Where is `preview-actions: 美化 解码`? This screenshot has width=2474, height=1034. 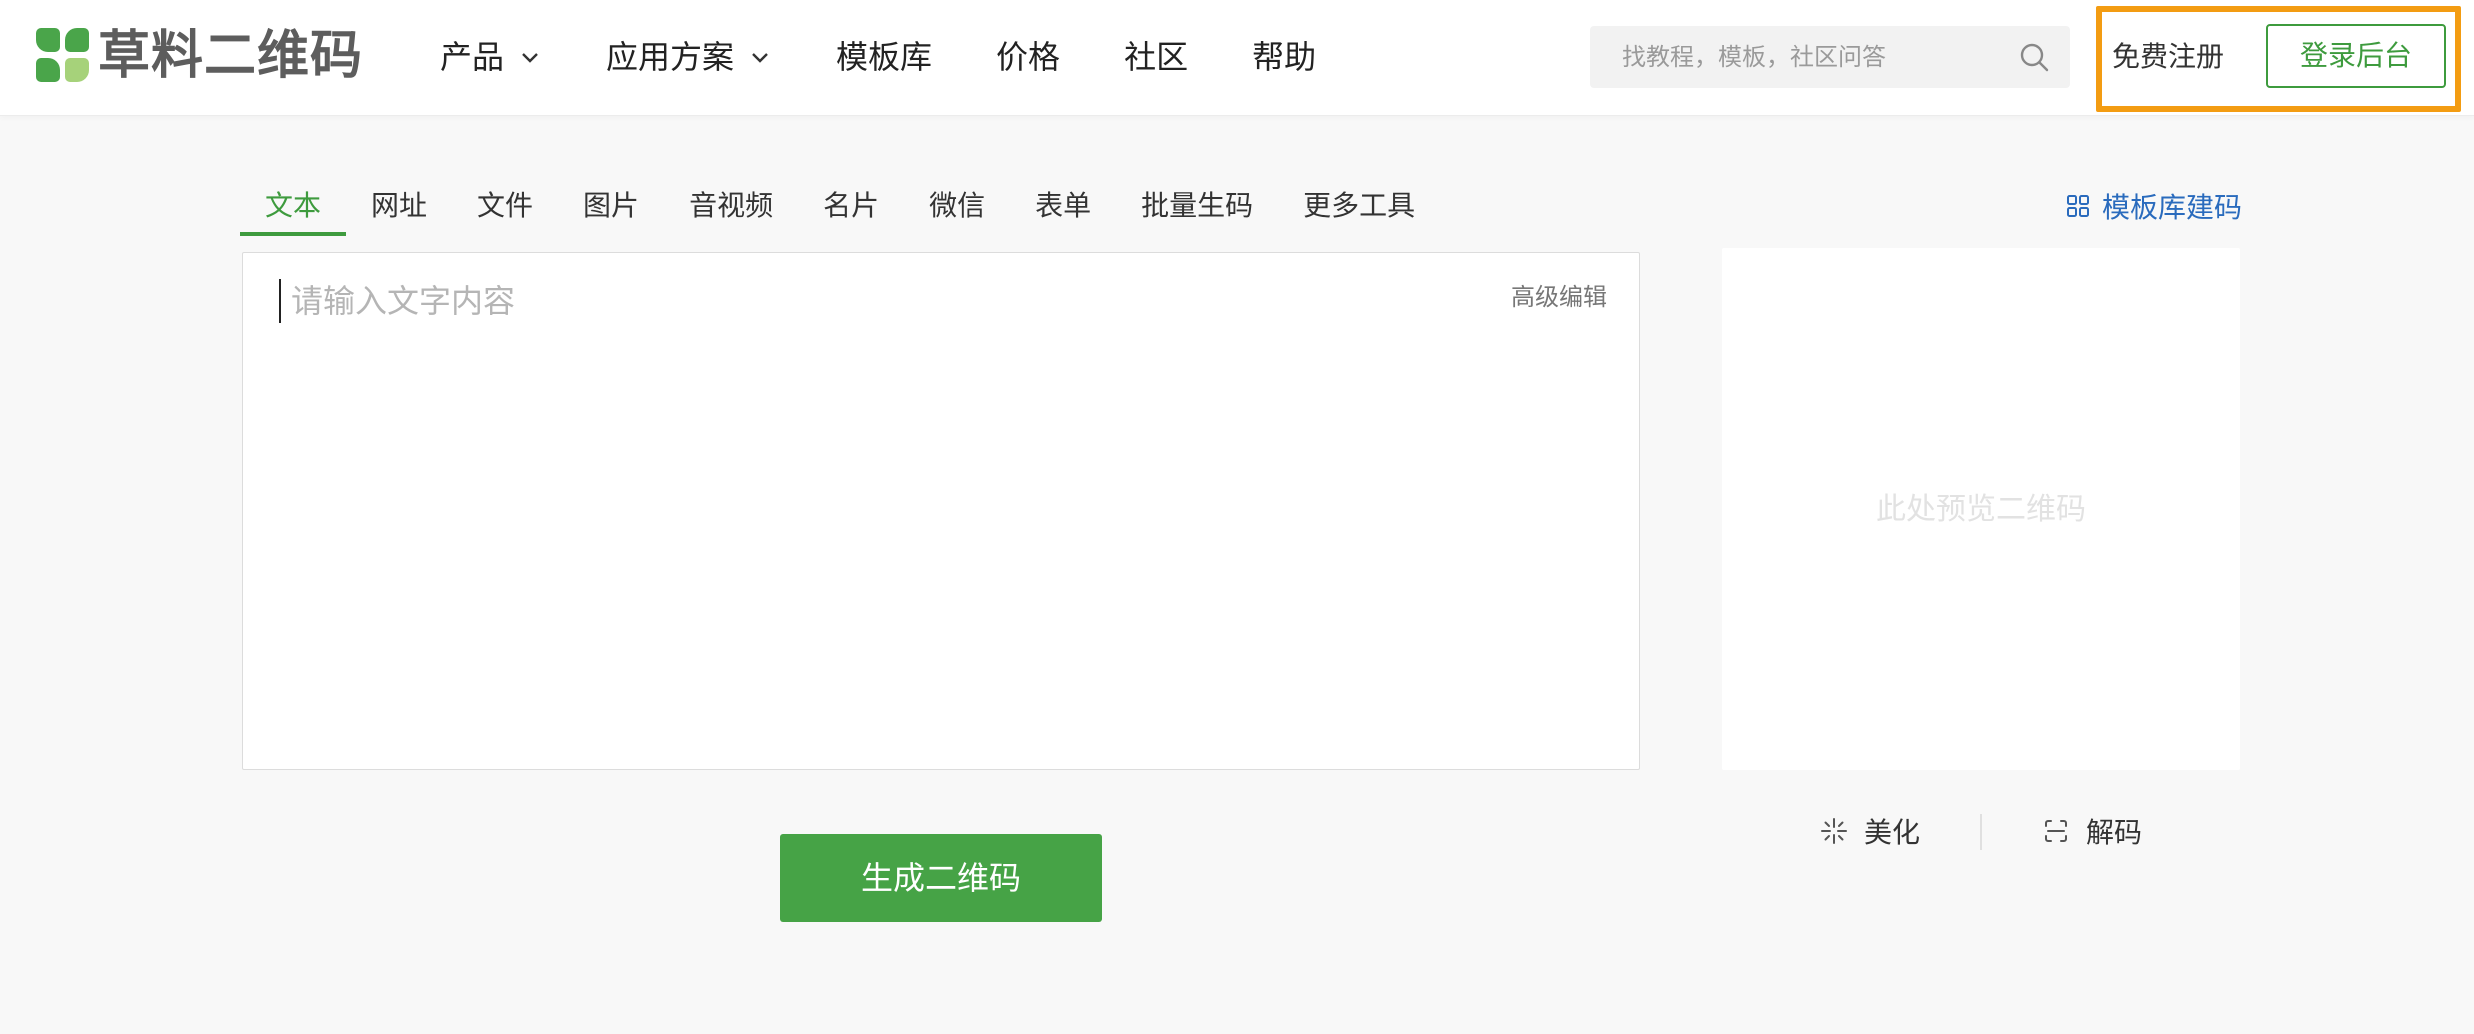
preview-actions: 美化 解码 is located at coordinates (1981, 831).